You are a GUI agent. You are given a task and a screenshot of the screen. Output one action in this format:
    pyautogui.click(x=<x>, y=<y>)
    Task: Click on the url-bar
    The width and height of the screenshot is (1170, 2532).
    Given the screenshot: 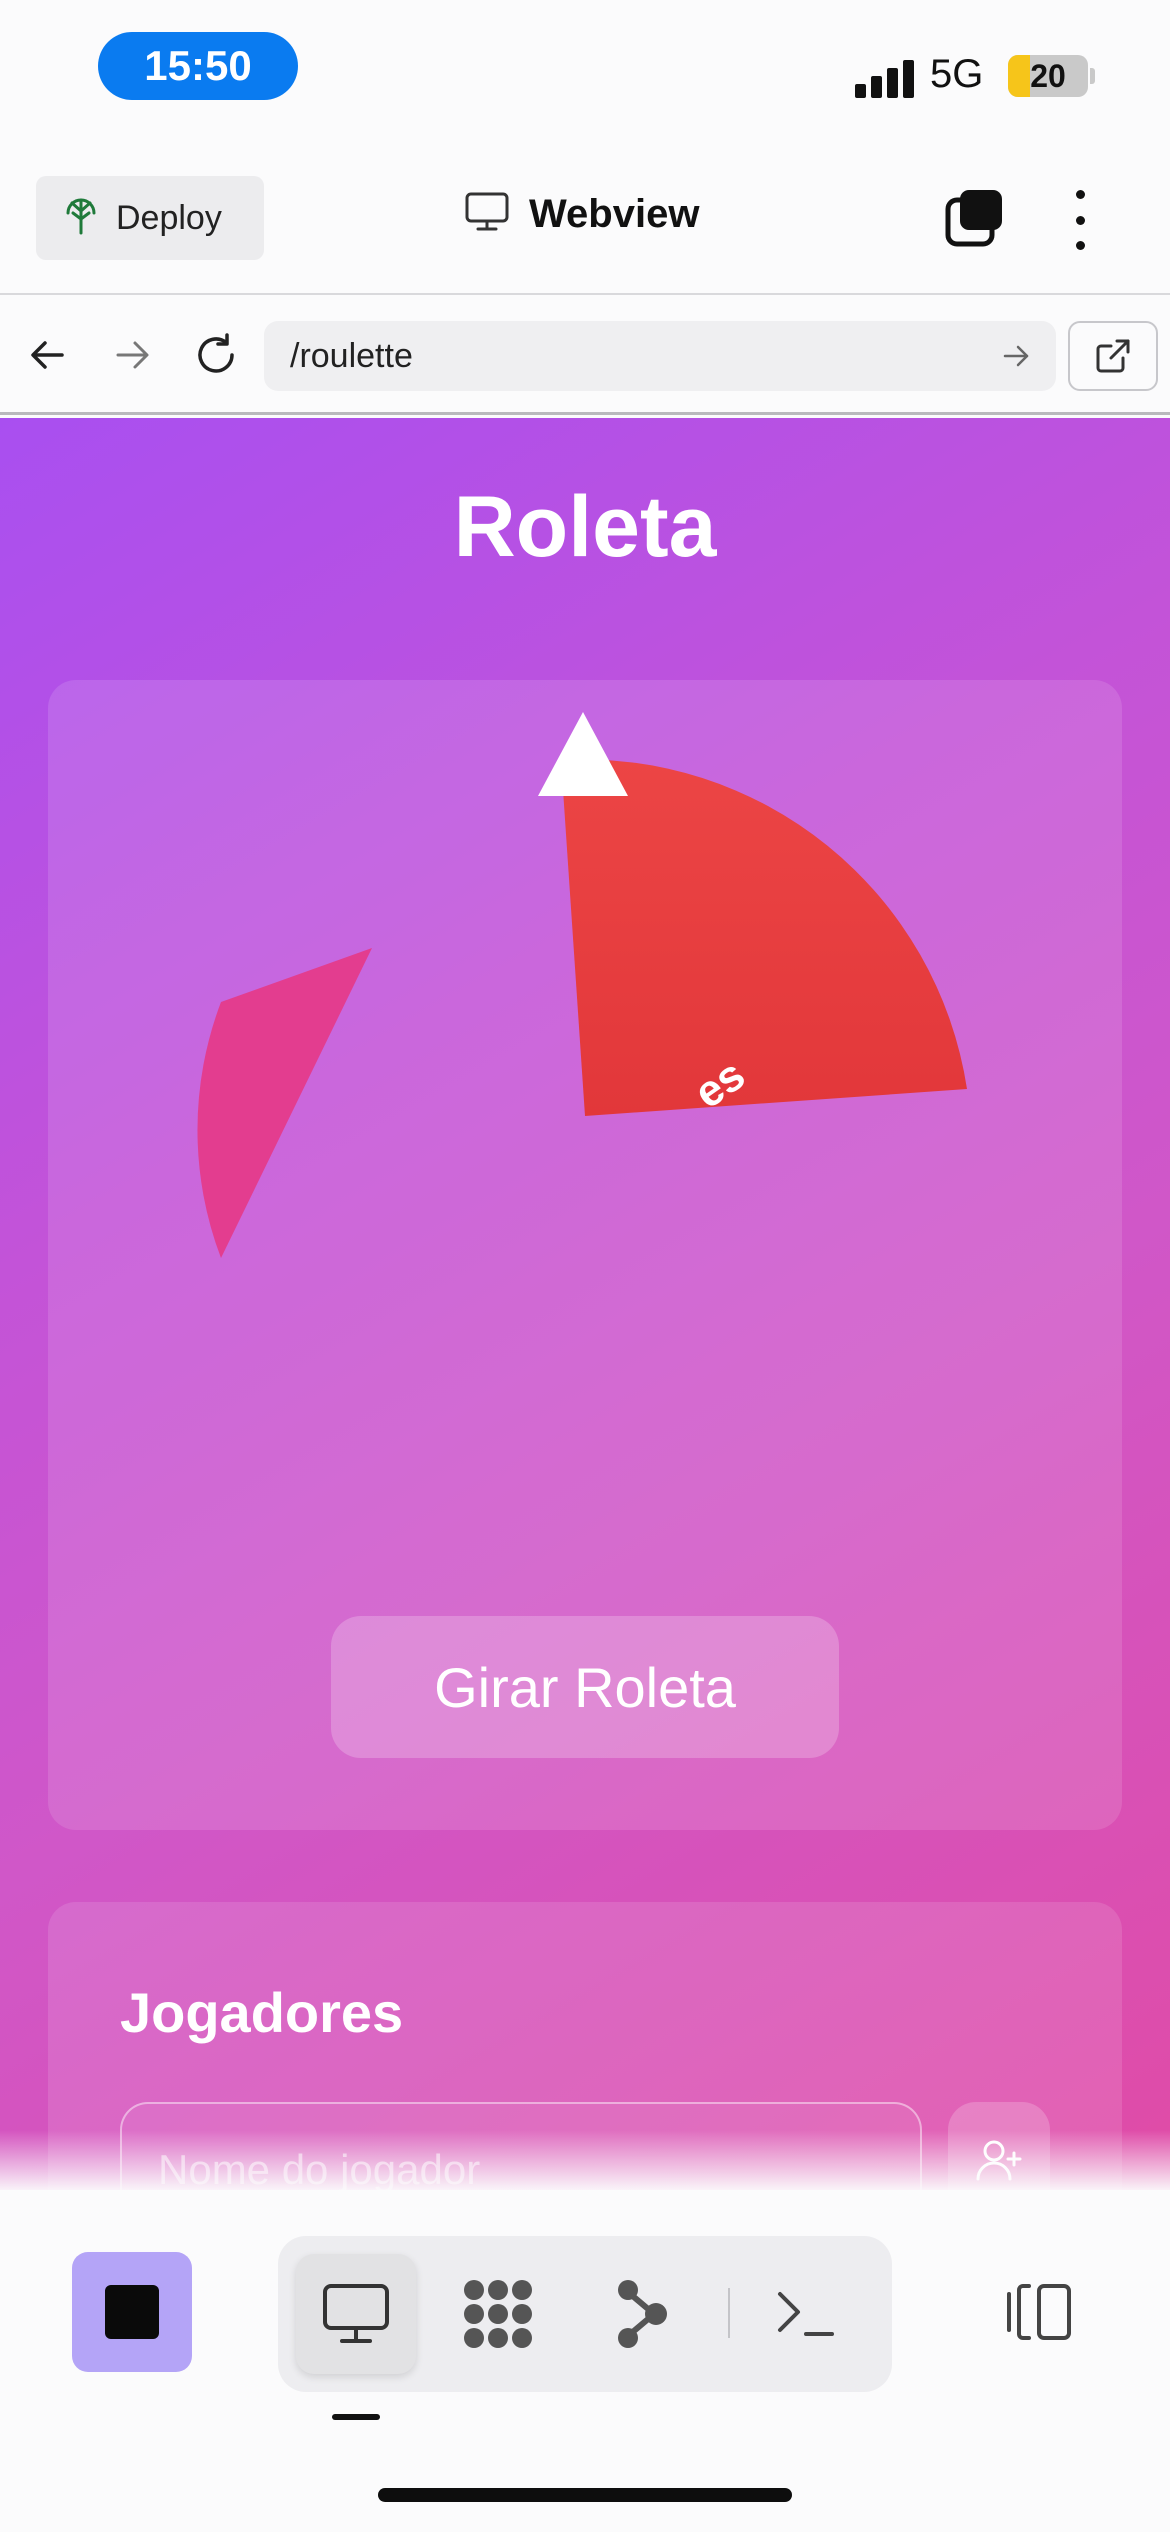 What is the action you would take?
    pyautogui.click(x=585, y=356)
    